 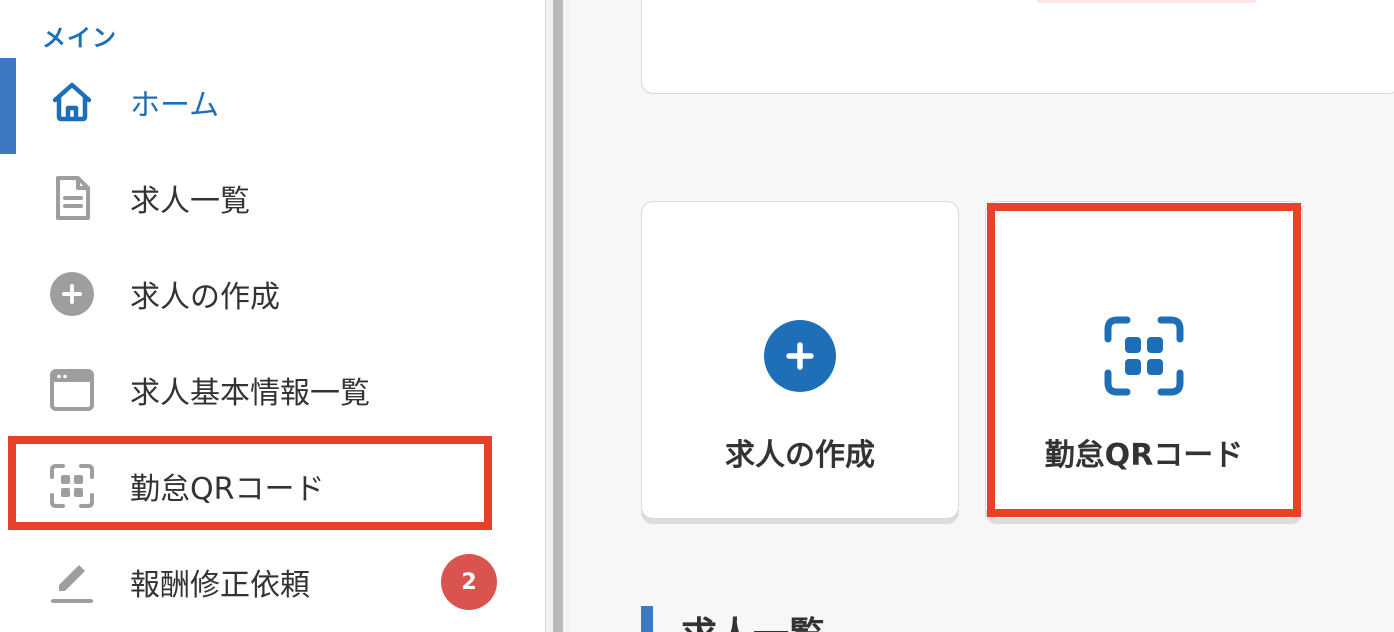 I want to click on home-icon, so click(x=72, y=102).